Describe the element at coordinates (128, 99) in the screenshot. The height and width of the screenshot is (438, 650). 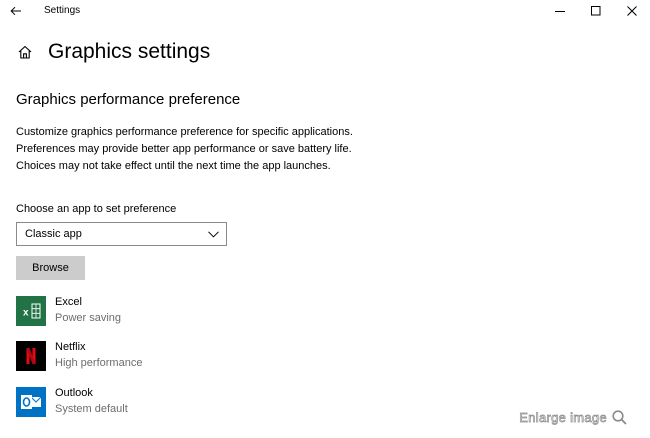
I see `section-title: Graphics performance preference` at that location.